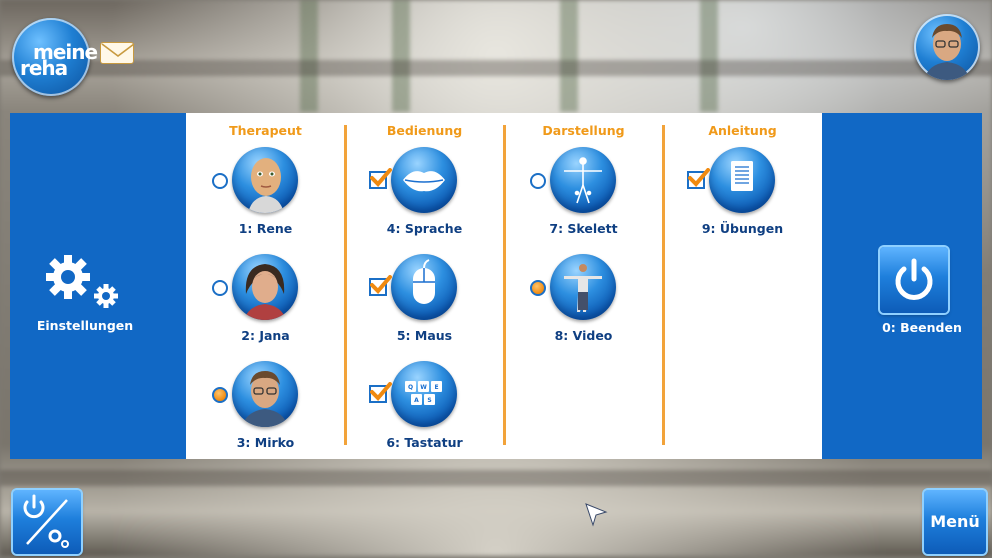  Describe the element at coordinates (436, 387) in the screenshot. I see `key-label: E` at that location.